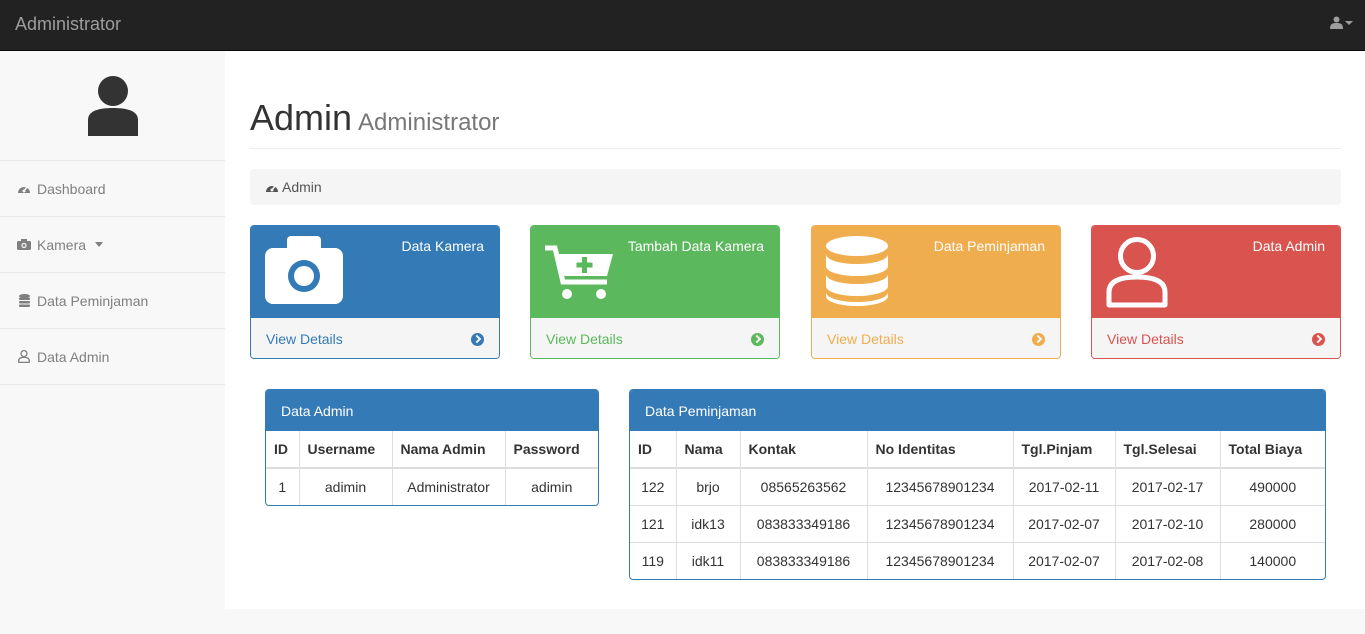 Image resolution: width=1365 pixels, height=634 pixels. Describe the element at coordinates (804, 450) in the screenshot. I see `column-header: Kontak` at that location.